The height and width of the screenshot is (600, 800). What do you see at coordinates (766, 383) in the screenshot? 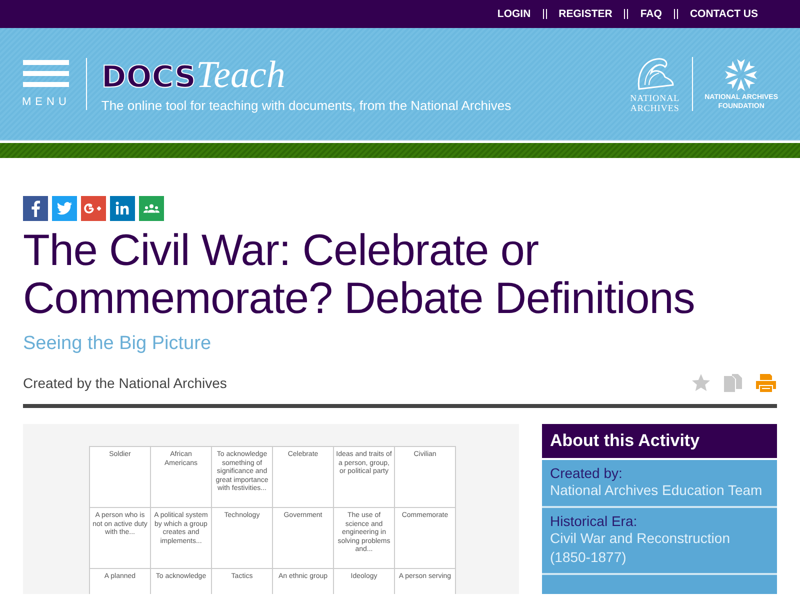
I see `print-icon` at bounding box center [766, 383].